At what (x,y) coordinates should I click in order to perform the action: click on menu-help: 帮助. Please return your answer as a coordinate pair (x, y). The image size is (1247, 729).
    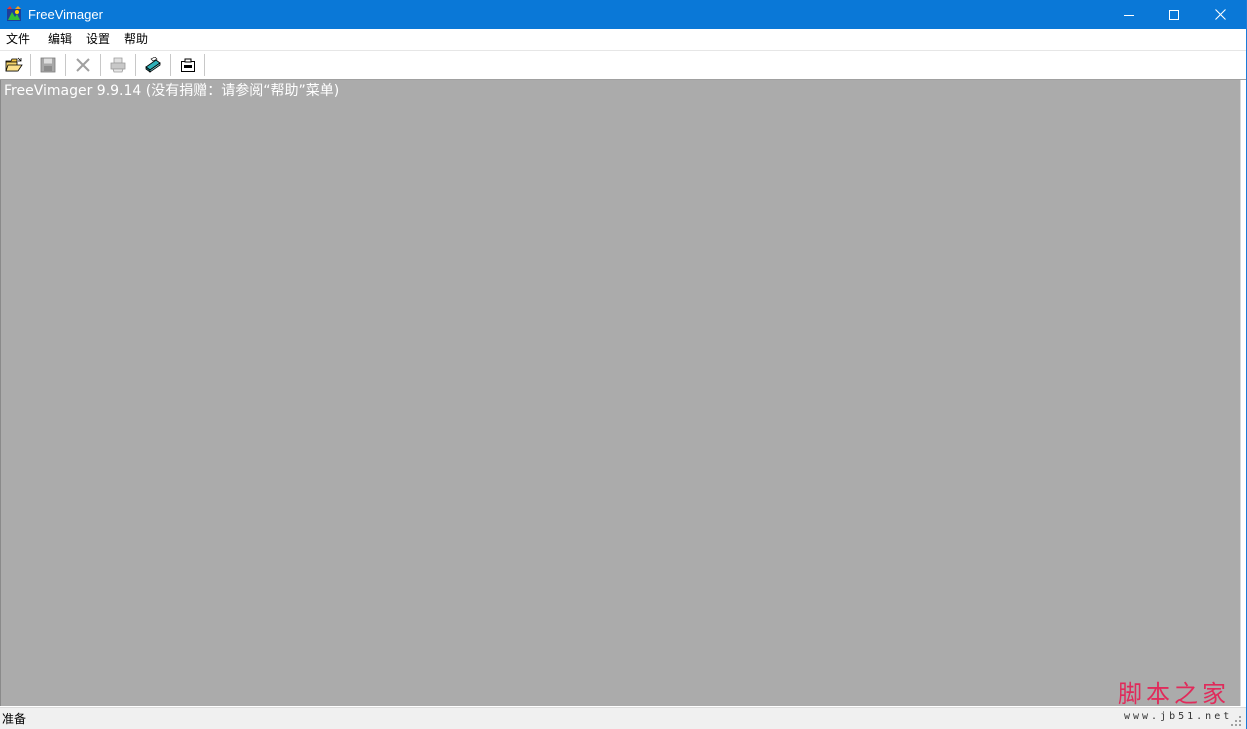
    Looking at the image, I should click on (136, 39).